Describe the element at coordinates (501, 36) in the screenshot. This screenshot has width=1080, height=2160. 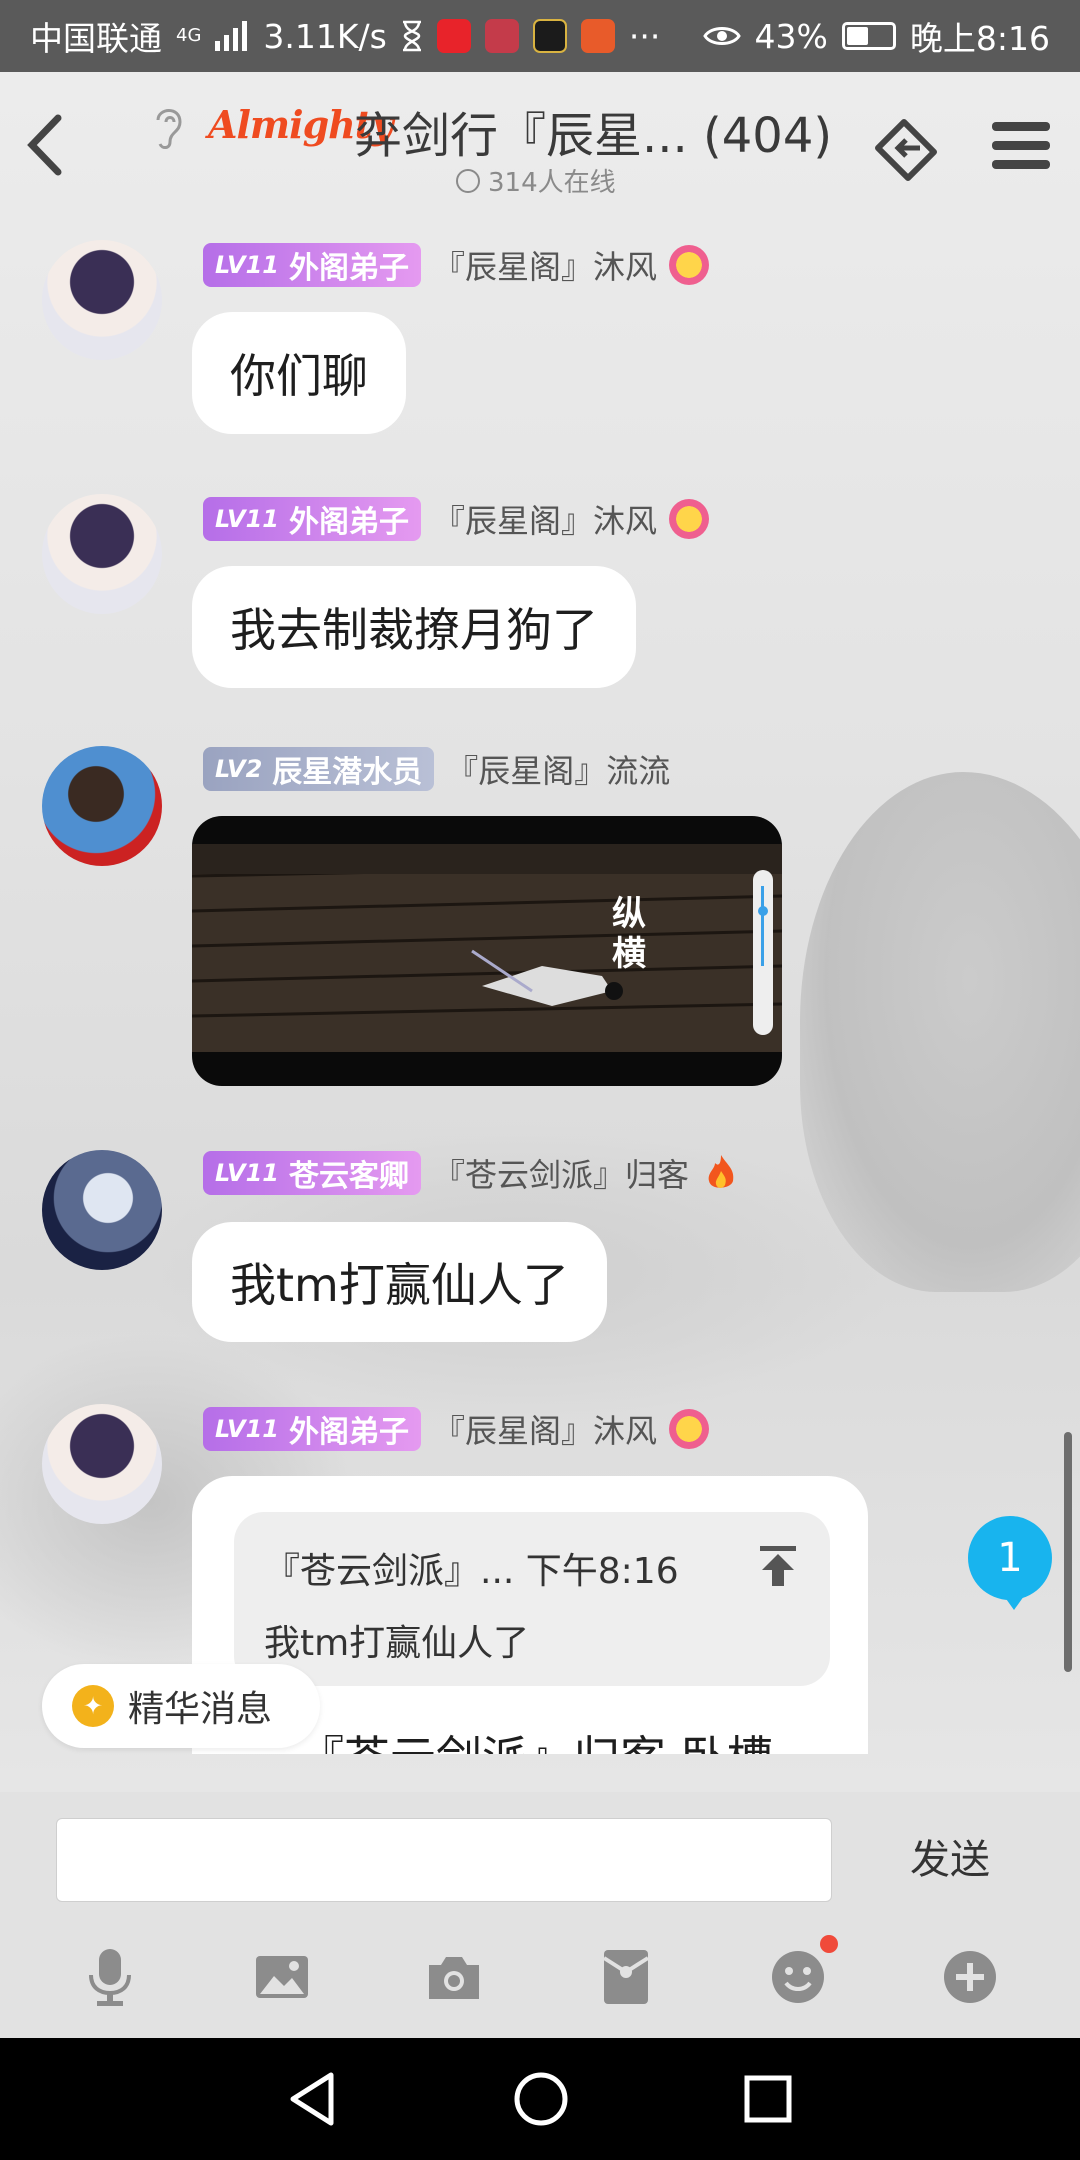
I see `app-icon-rose` at that location.